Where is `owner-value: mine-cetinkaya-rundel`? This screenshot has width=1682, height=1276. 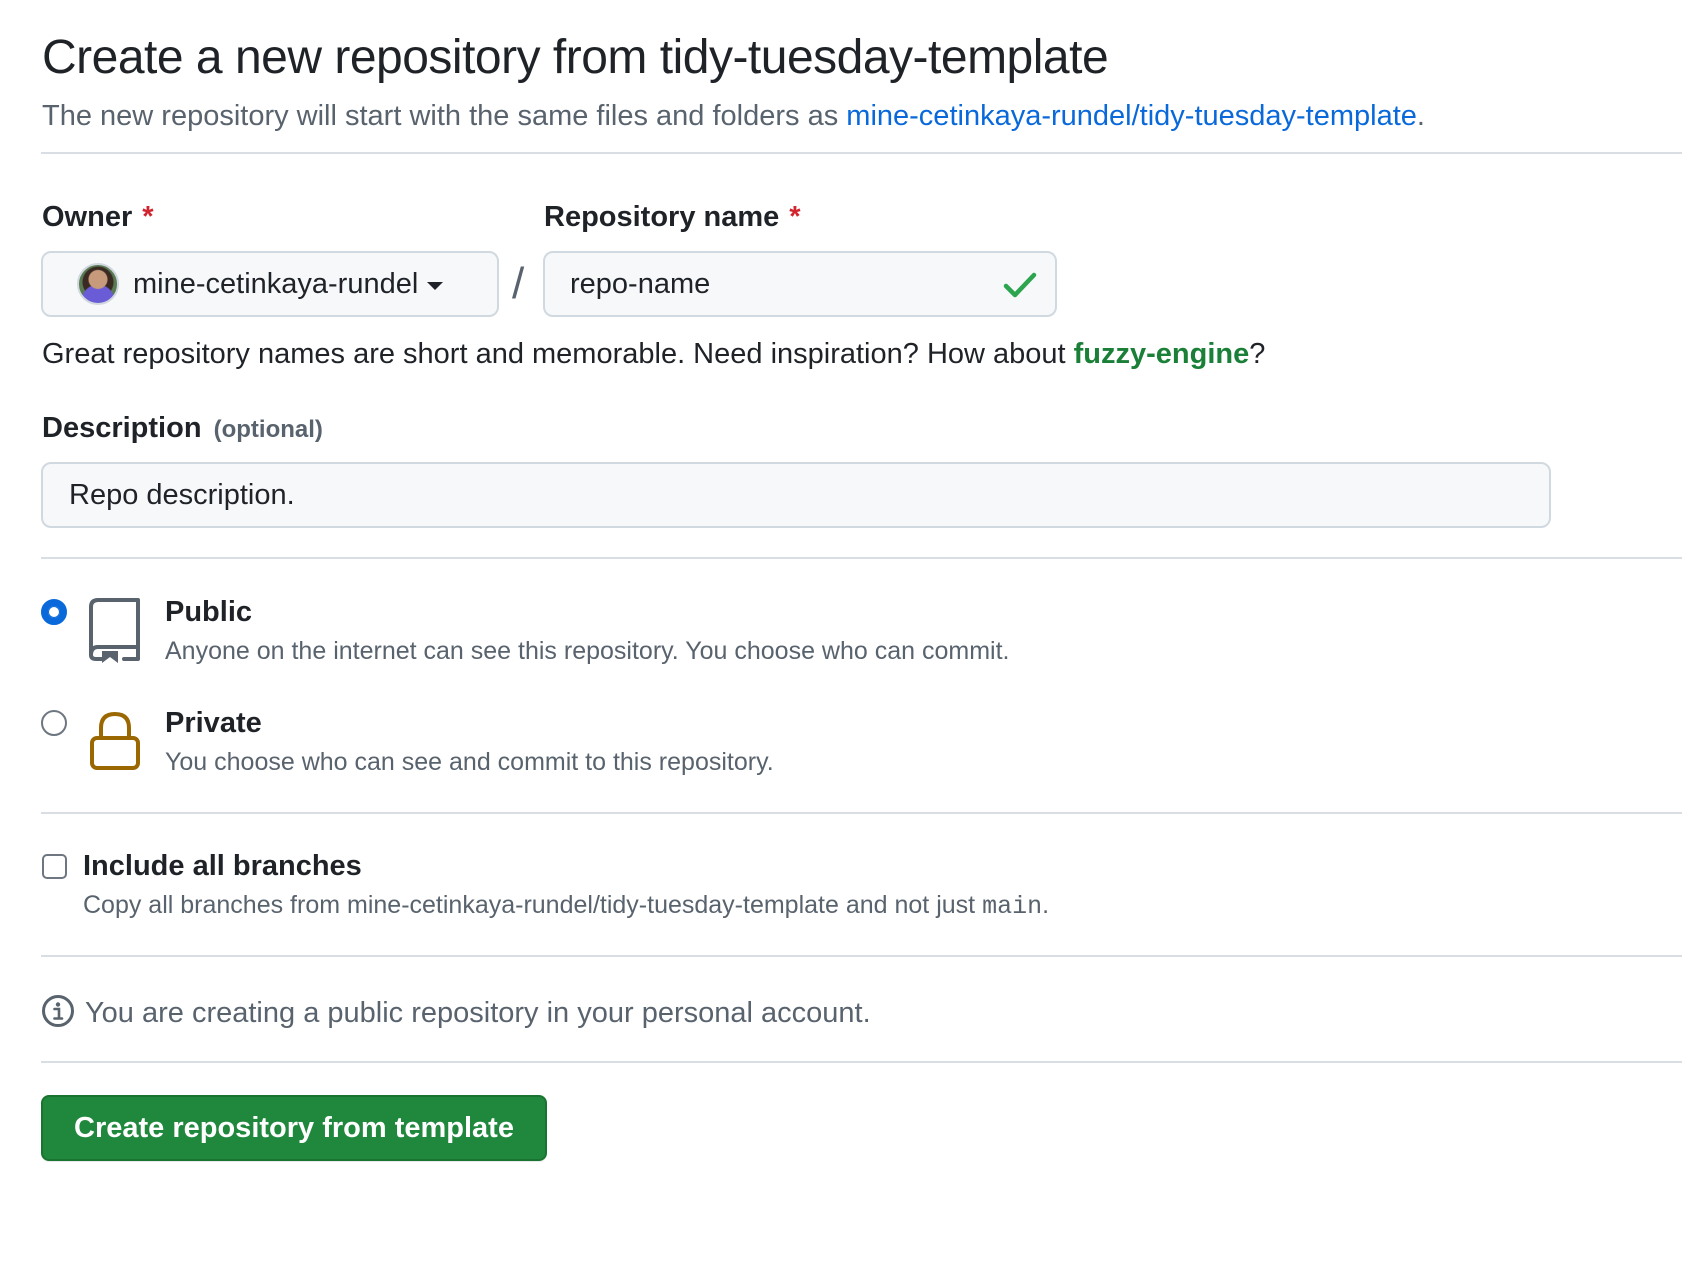
owner-value: mine-cetinkaya-rundel is located at coordinates (276, 283).